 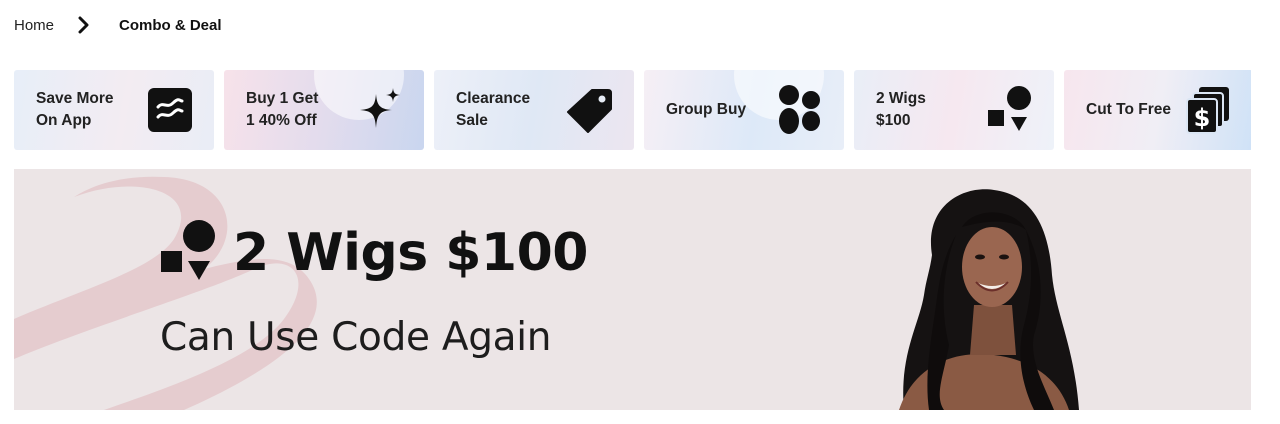 What do you see at coordinates (75, 109) in the screenshot?
I see `promo-card-label: Save More On App` at bounding box center [75, 109].